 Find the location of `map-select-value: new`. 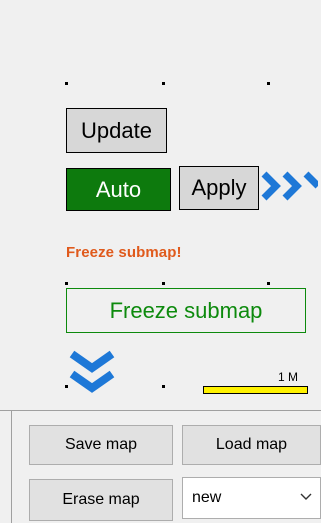

map-select-value: new is located at coordinates (207, 497).